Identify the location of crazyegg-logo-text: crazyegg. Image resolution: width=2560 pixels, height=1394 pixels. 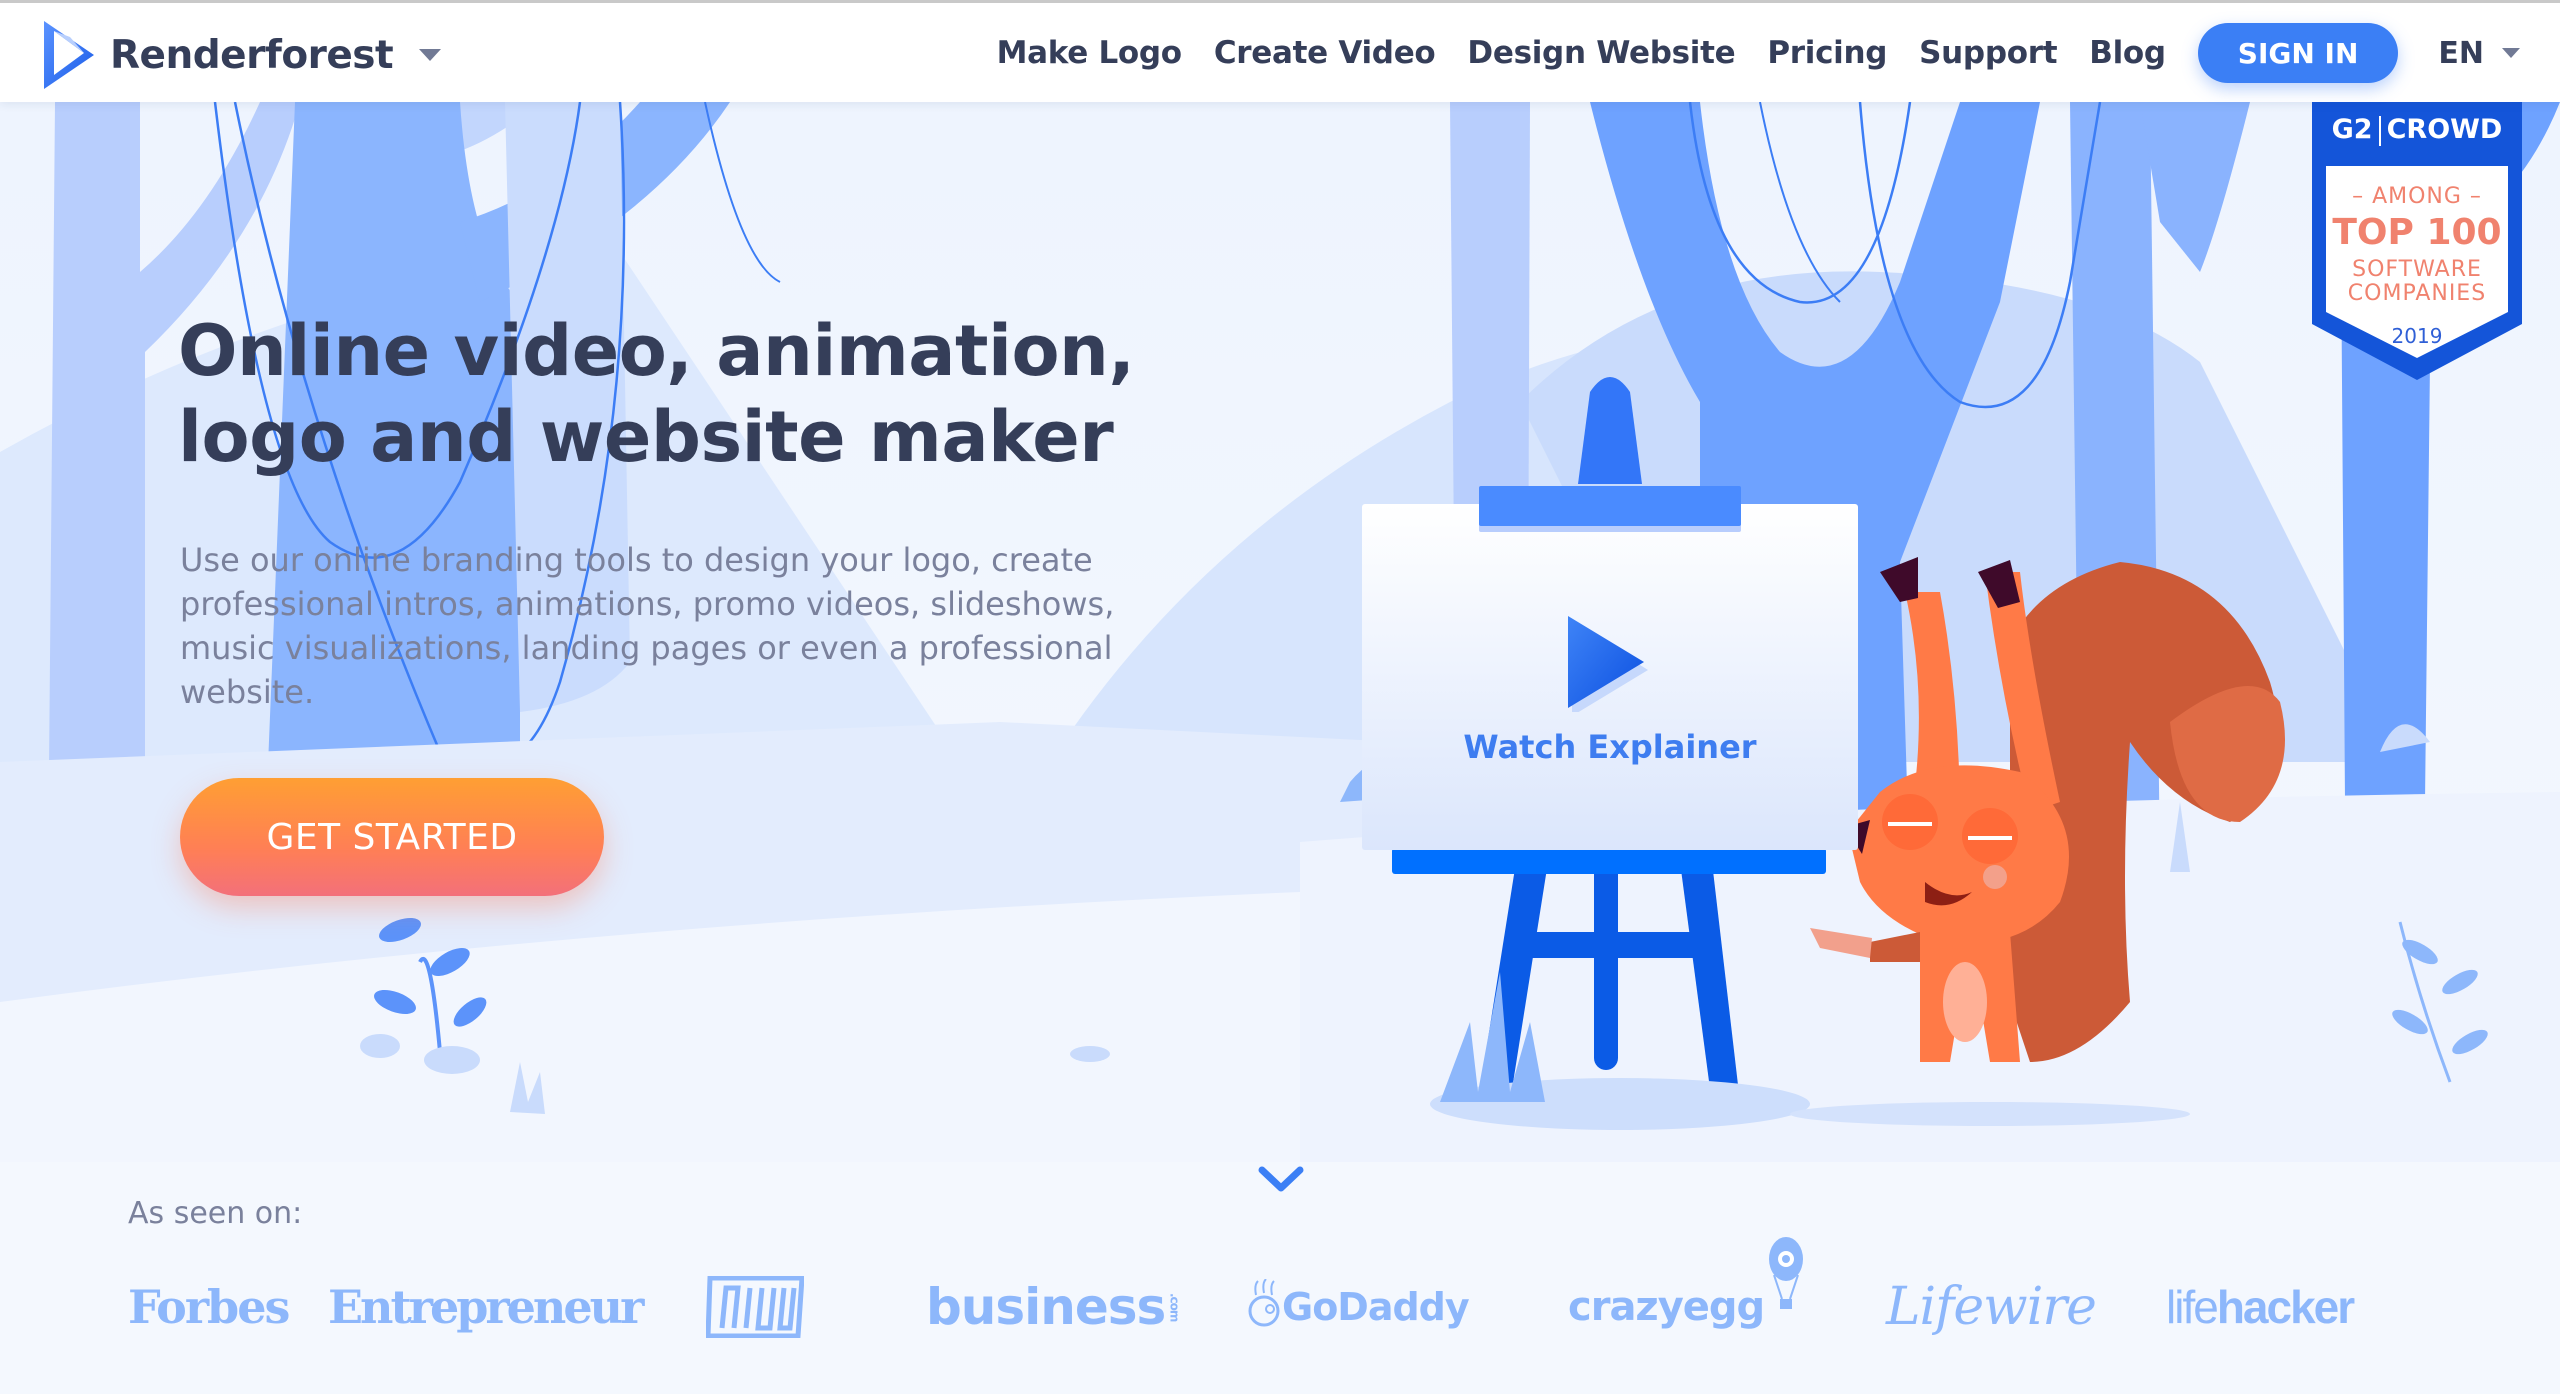
(1666, 1307).